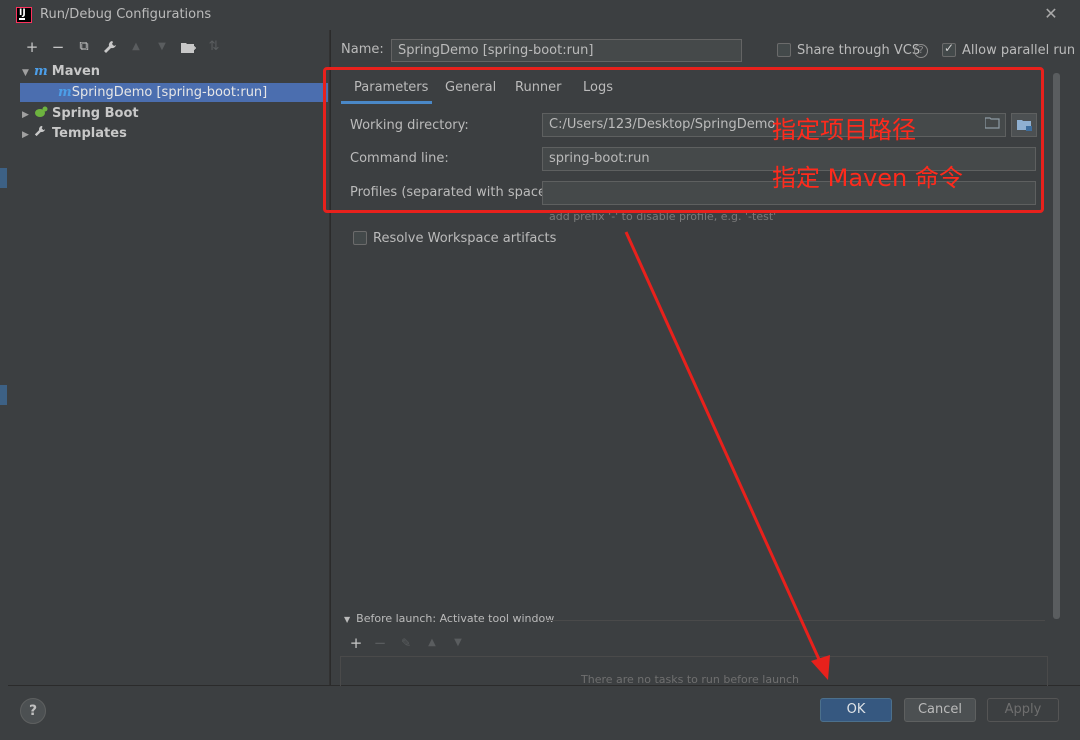 The image size is (1080, 740). What do you see at coordinates (136, 47) in the screenshot?
I see `move-up-icon: ▲` at bounding box center [136, 47].